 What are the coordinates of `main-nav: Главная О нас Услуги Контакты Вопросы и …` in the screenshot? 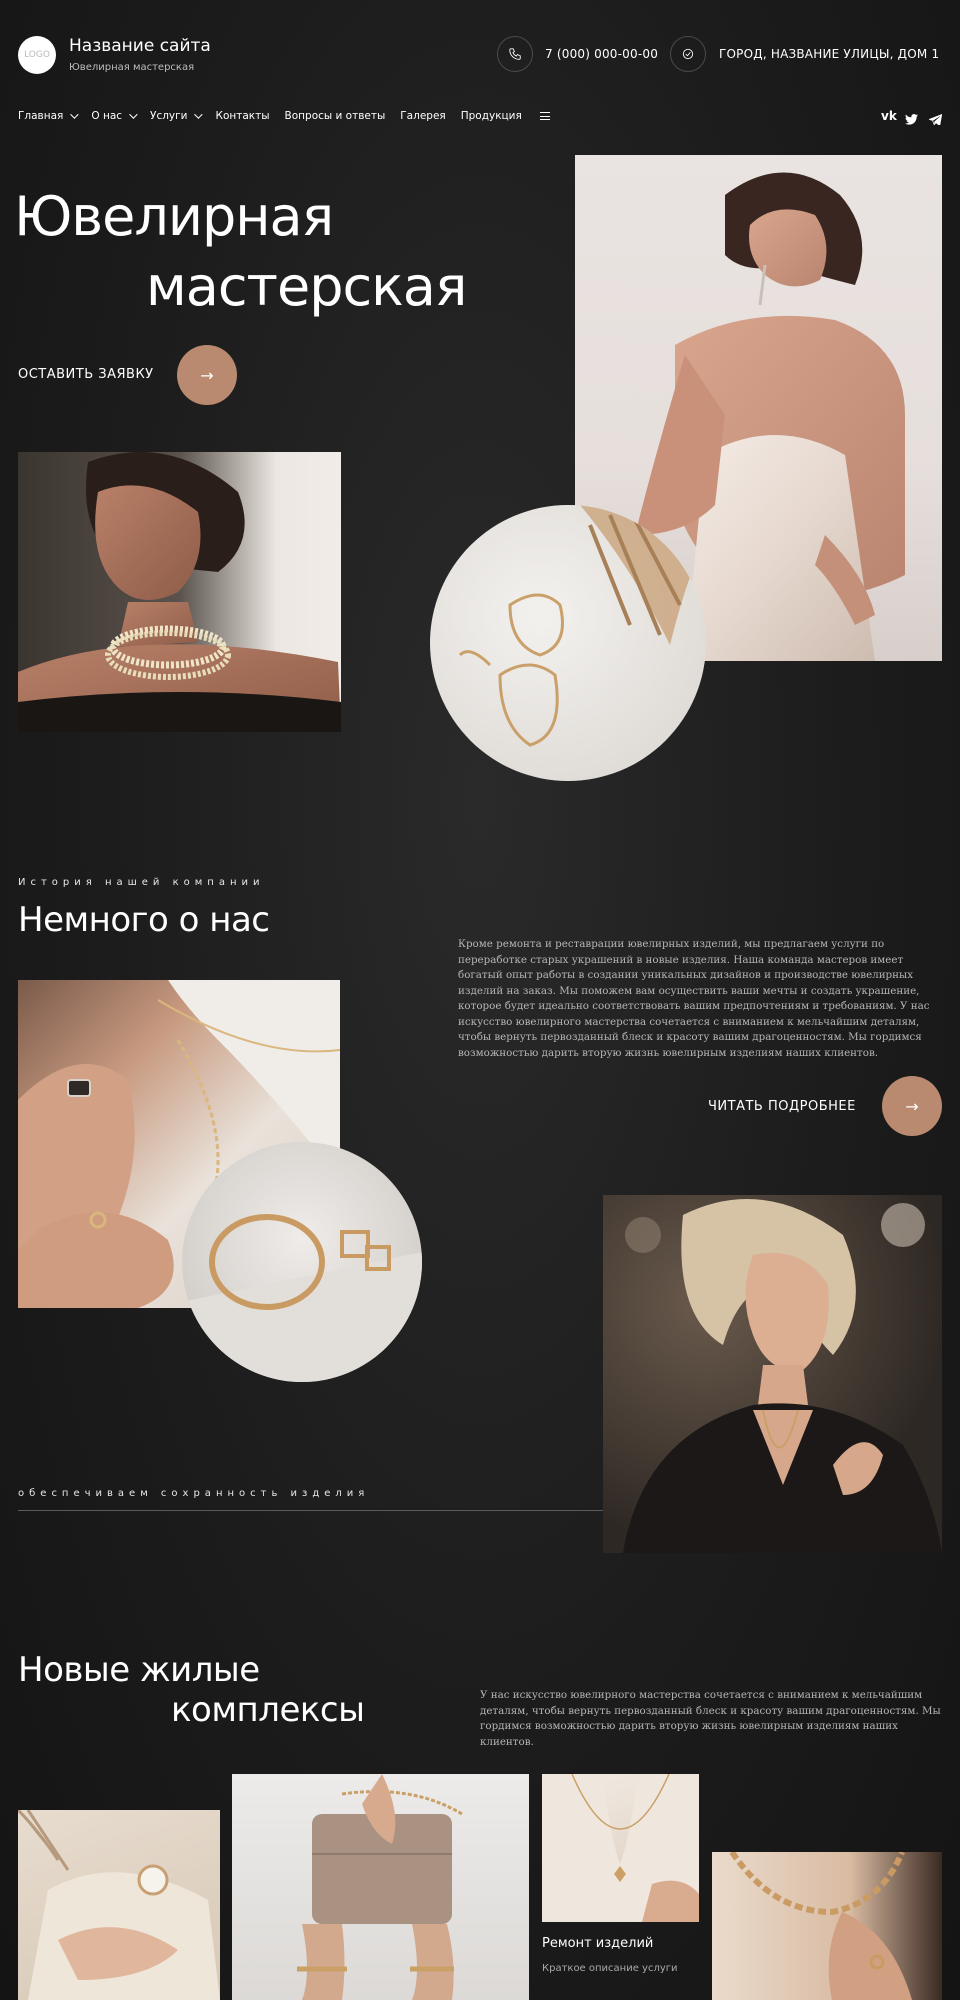 It's located at (277, 116).